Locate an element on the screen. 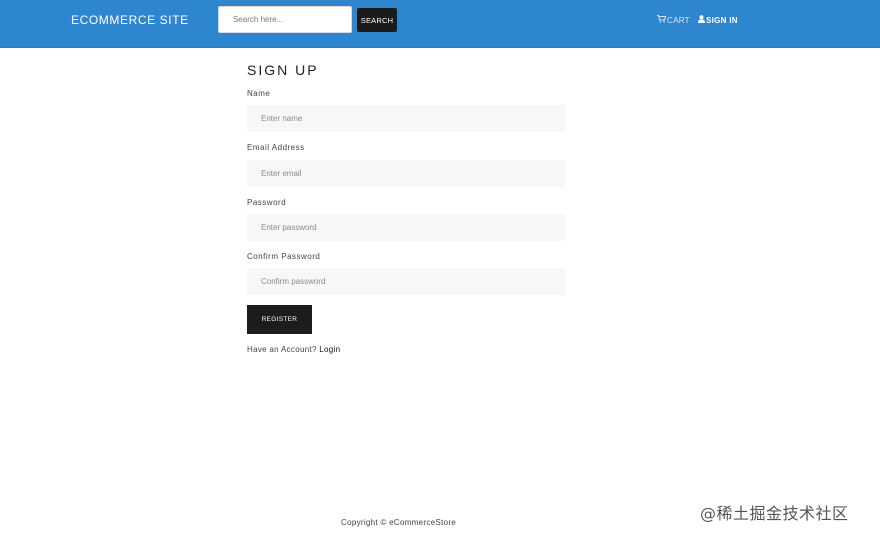  user-icon is located at coordinates (701, 20).